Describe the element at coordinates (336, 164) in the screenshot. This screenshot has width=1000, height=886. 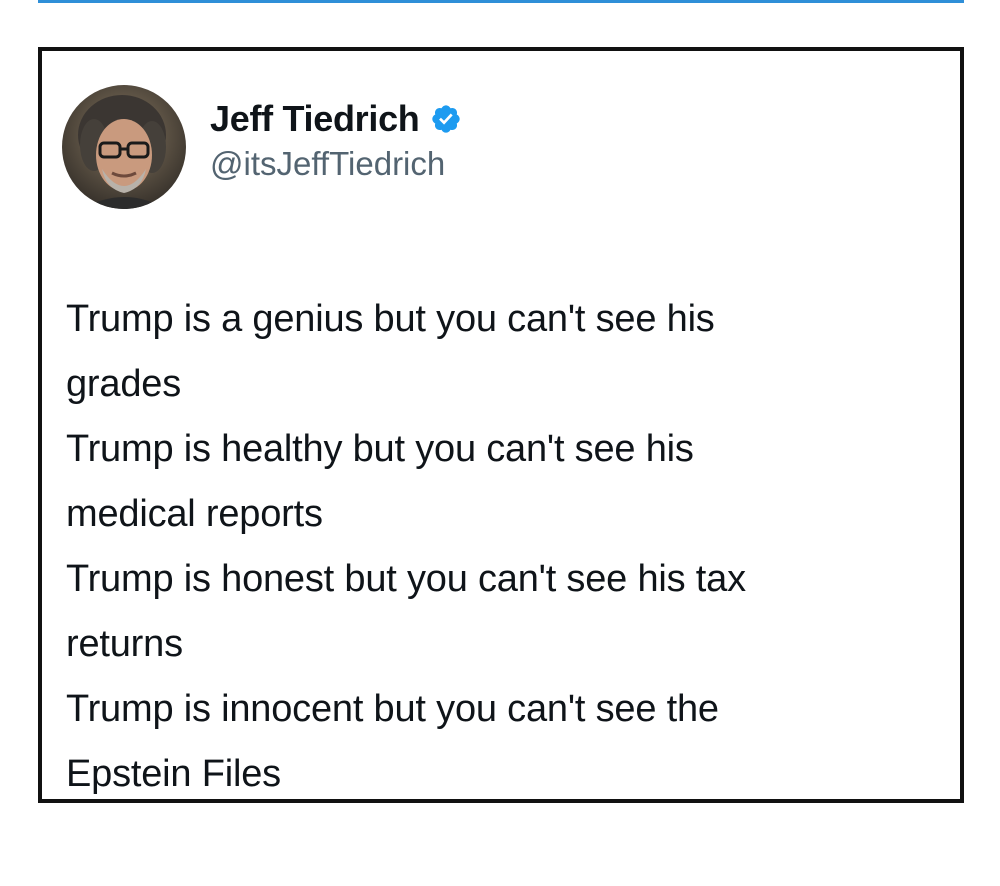
I see `author-handle: @itsJeffTiedrich` at that location.